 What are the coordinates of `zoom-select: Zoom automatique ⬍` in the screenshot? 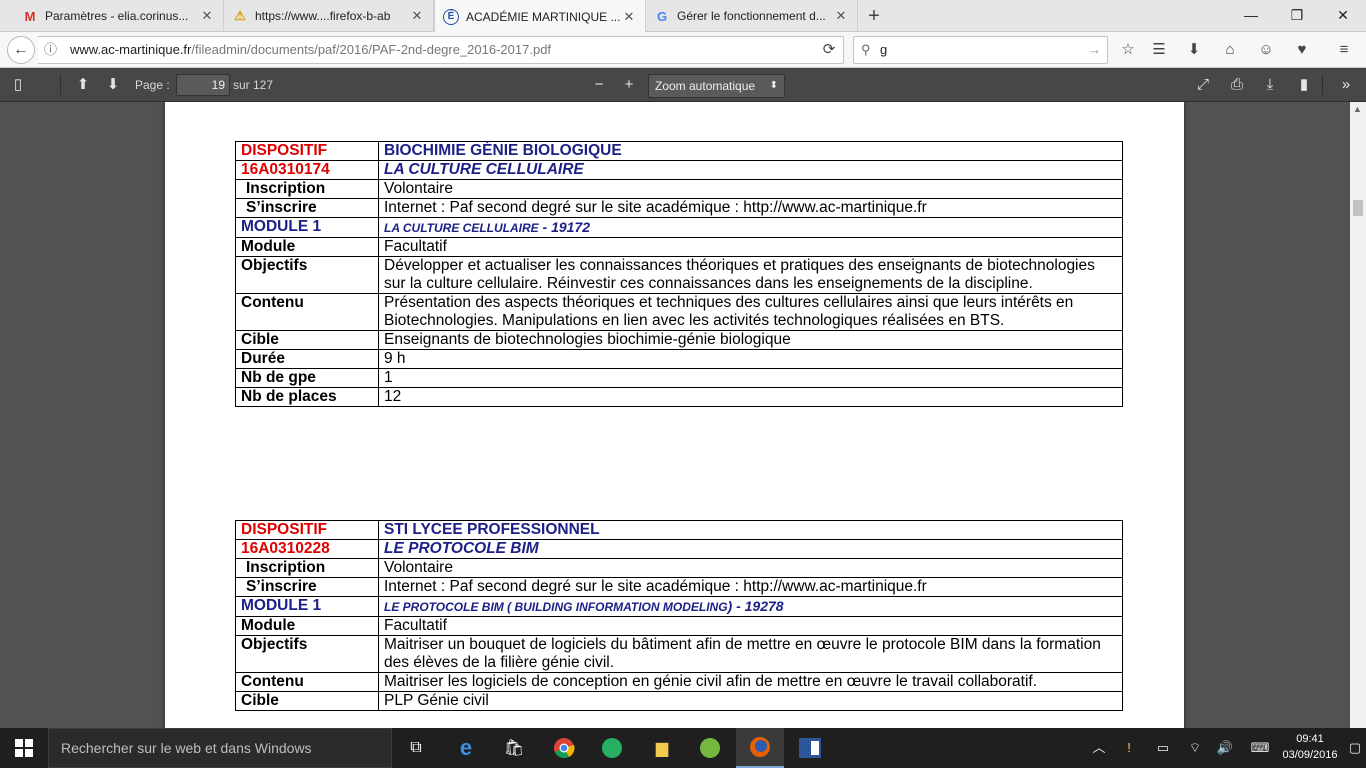 It's located at (716, 86).